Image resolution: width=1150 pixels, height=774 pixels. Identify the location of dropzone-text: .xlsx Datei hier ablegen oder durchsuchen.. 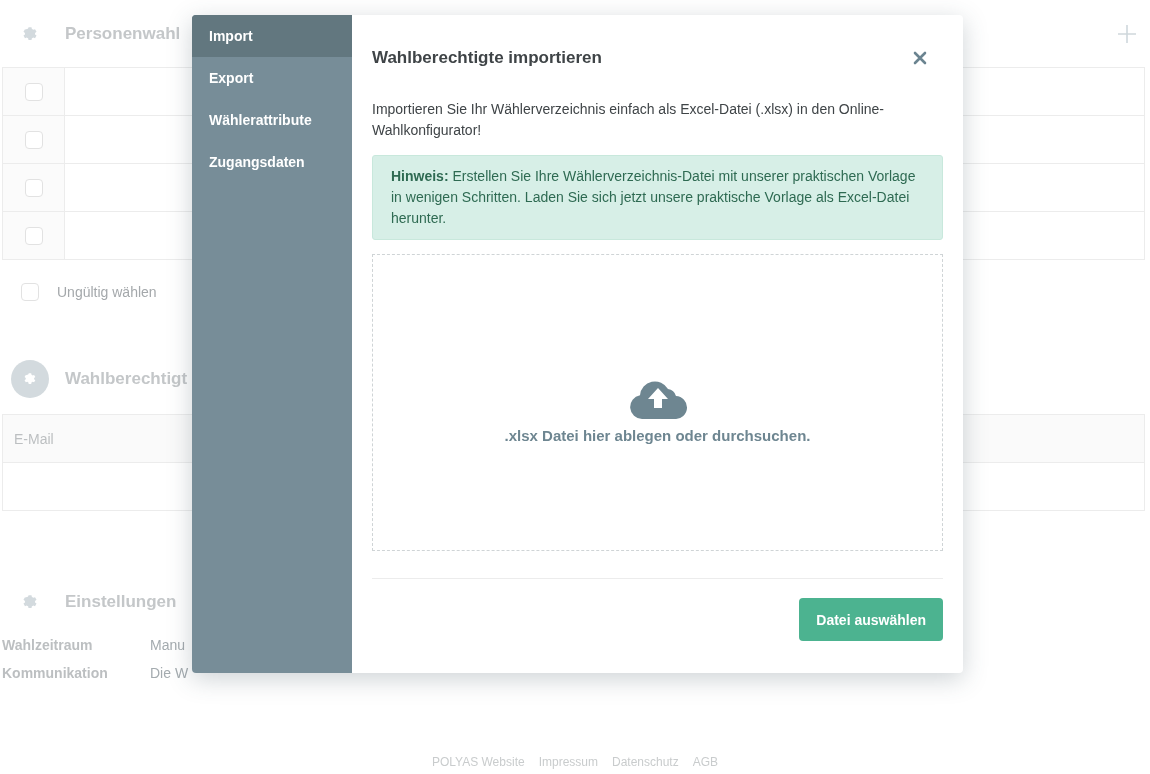
(657, 435).